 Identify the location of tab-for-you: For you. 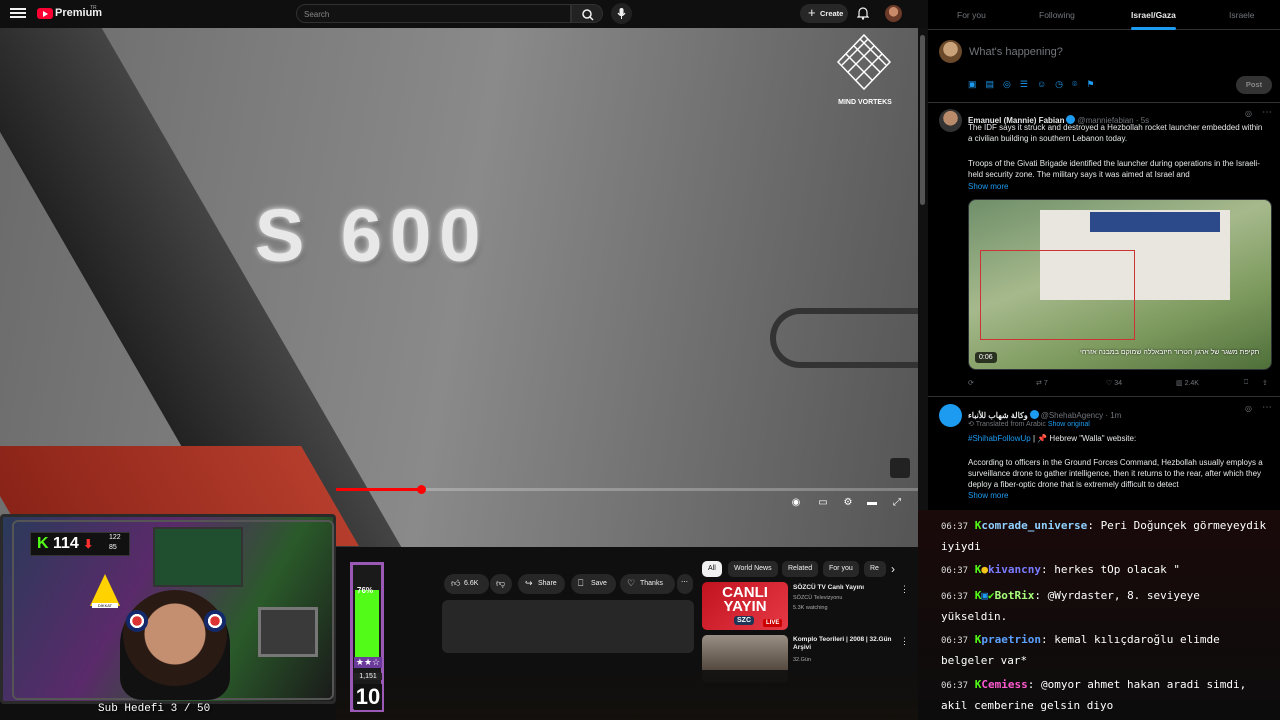
(971, 15).